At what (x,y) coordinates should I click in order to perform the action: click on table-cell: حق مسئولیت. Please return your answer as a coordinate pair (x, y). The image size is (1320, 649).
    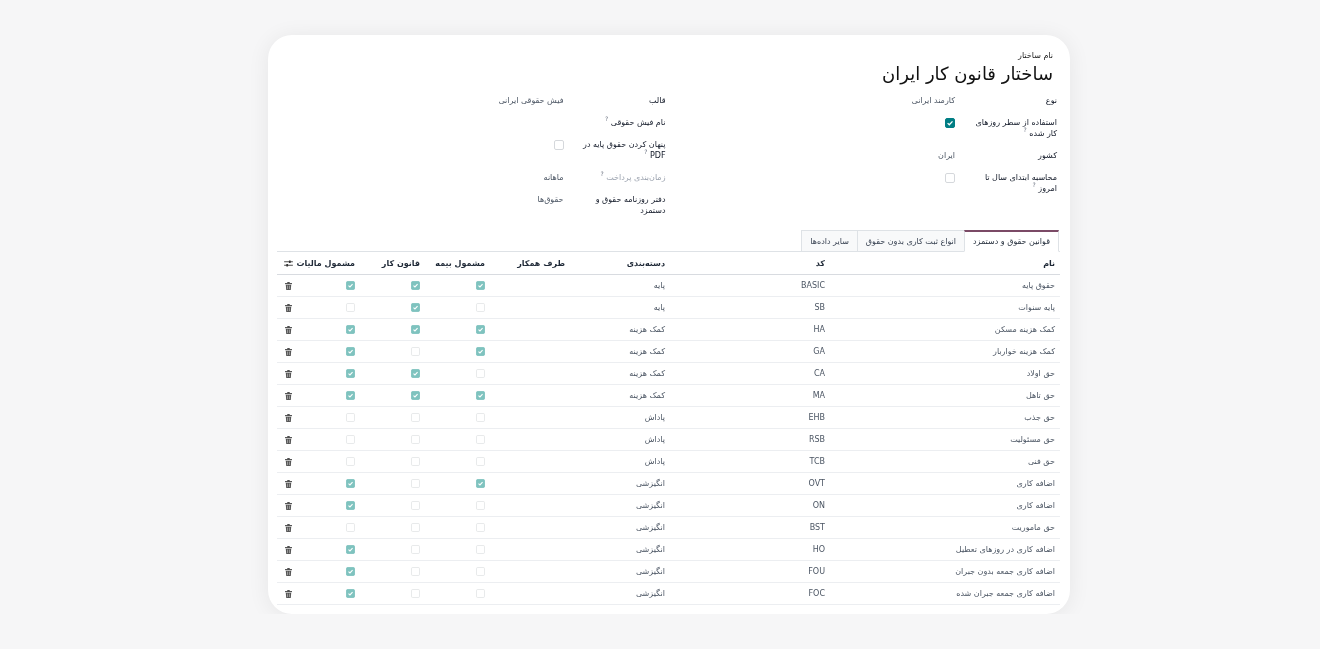
    Looking at the image, I should click on (1032, 439).